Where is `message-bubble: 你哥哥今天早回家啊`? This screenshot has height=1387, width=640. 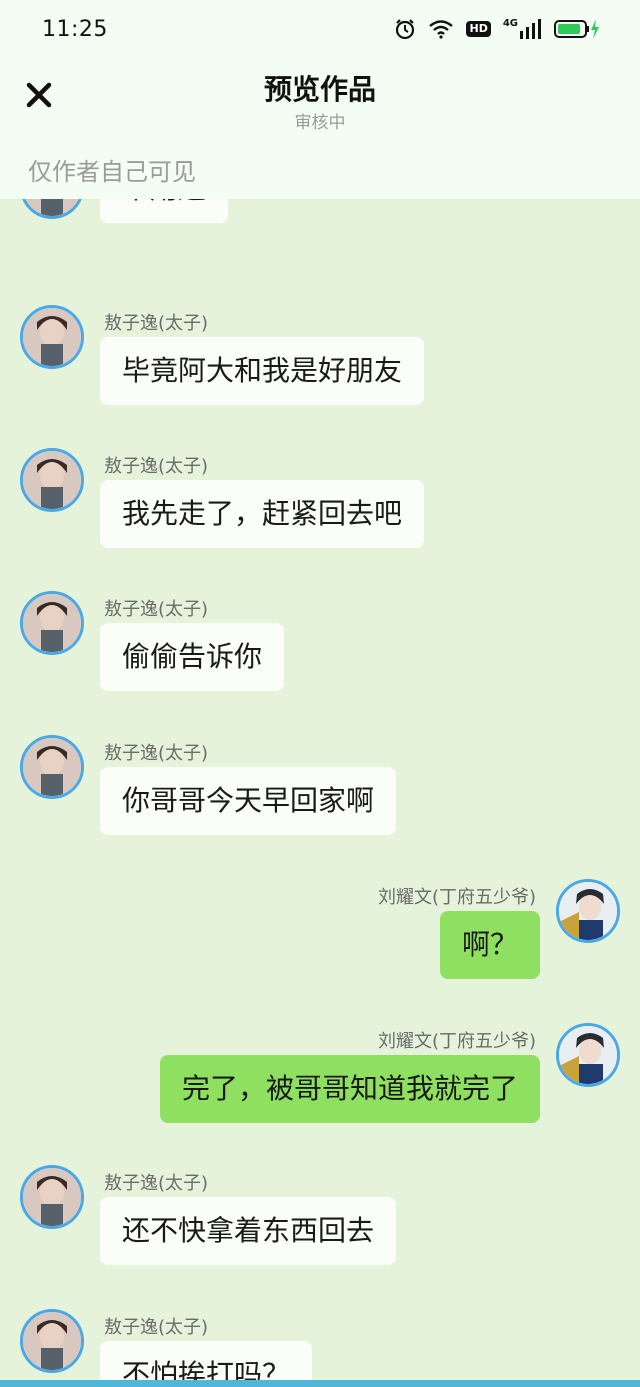 message-bubble: 你哥哥今天早回家啊 is located at coordinates (248, 801).